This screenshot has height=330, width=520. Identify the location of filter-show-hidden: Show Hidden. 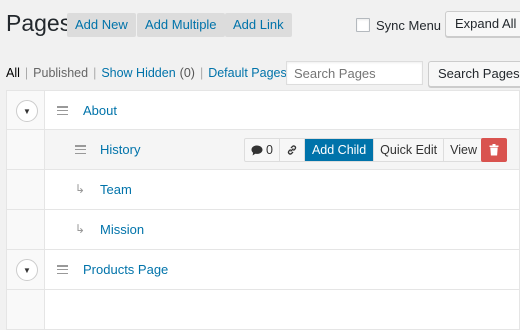
(138, 73).